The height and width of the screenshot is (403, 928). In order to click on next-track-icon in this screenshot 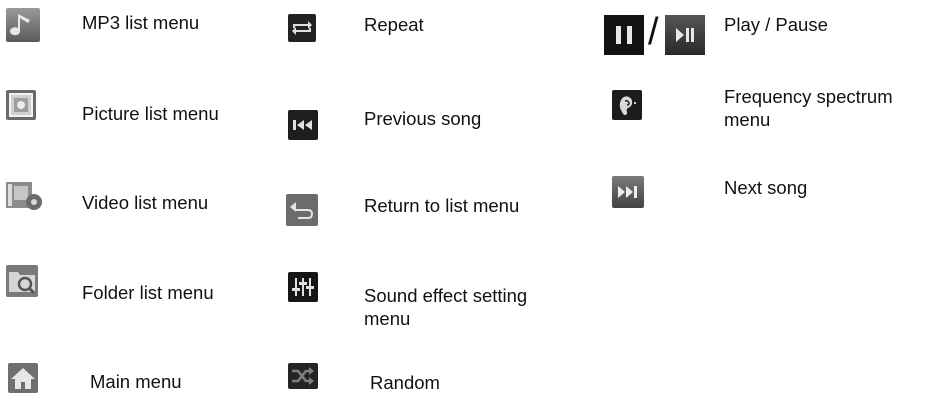, I will do `click(628, 192)`.